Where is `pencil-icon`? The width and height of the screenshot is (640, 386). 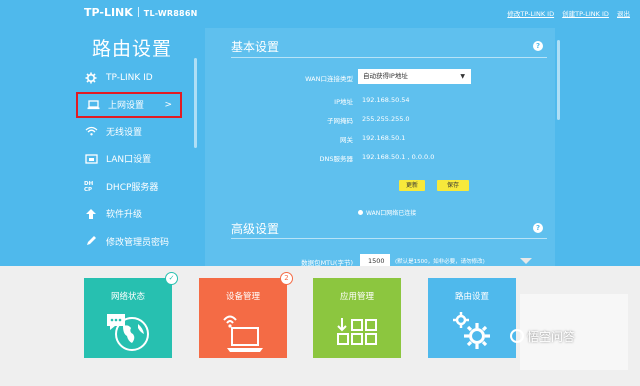
pencil-icon is located at coordinates (91, 241).